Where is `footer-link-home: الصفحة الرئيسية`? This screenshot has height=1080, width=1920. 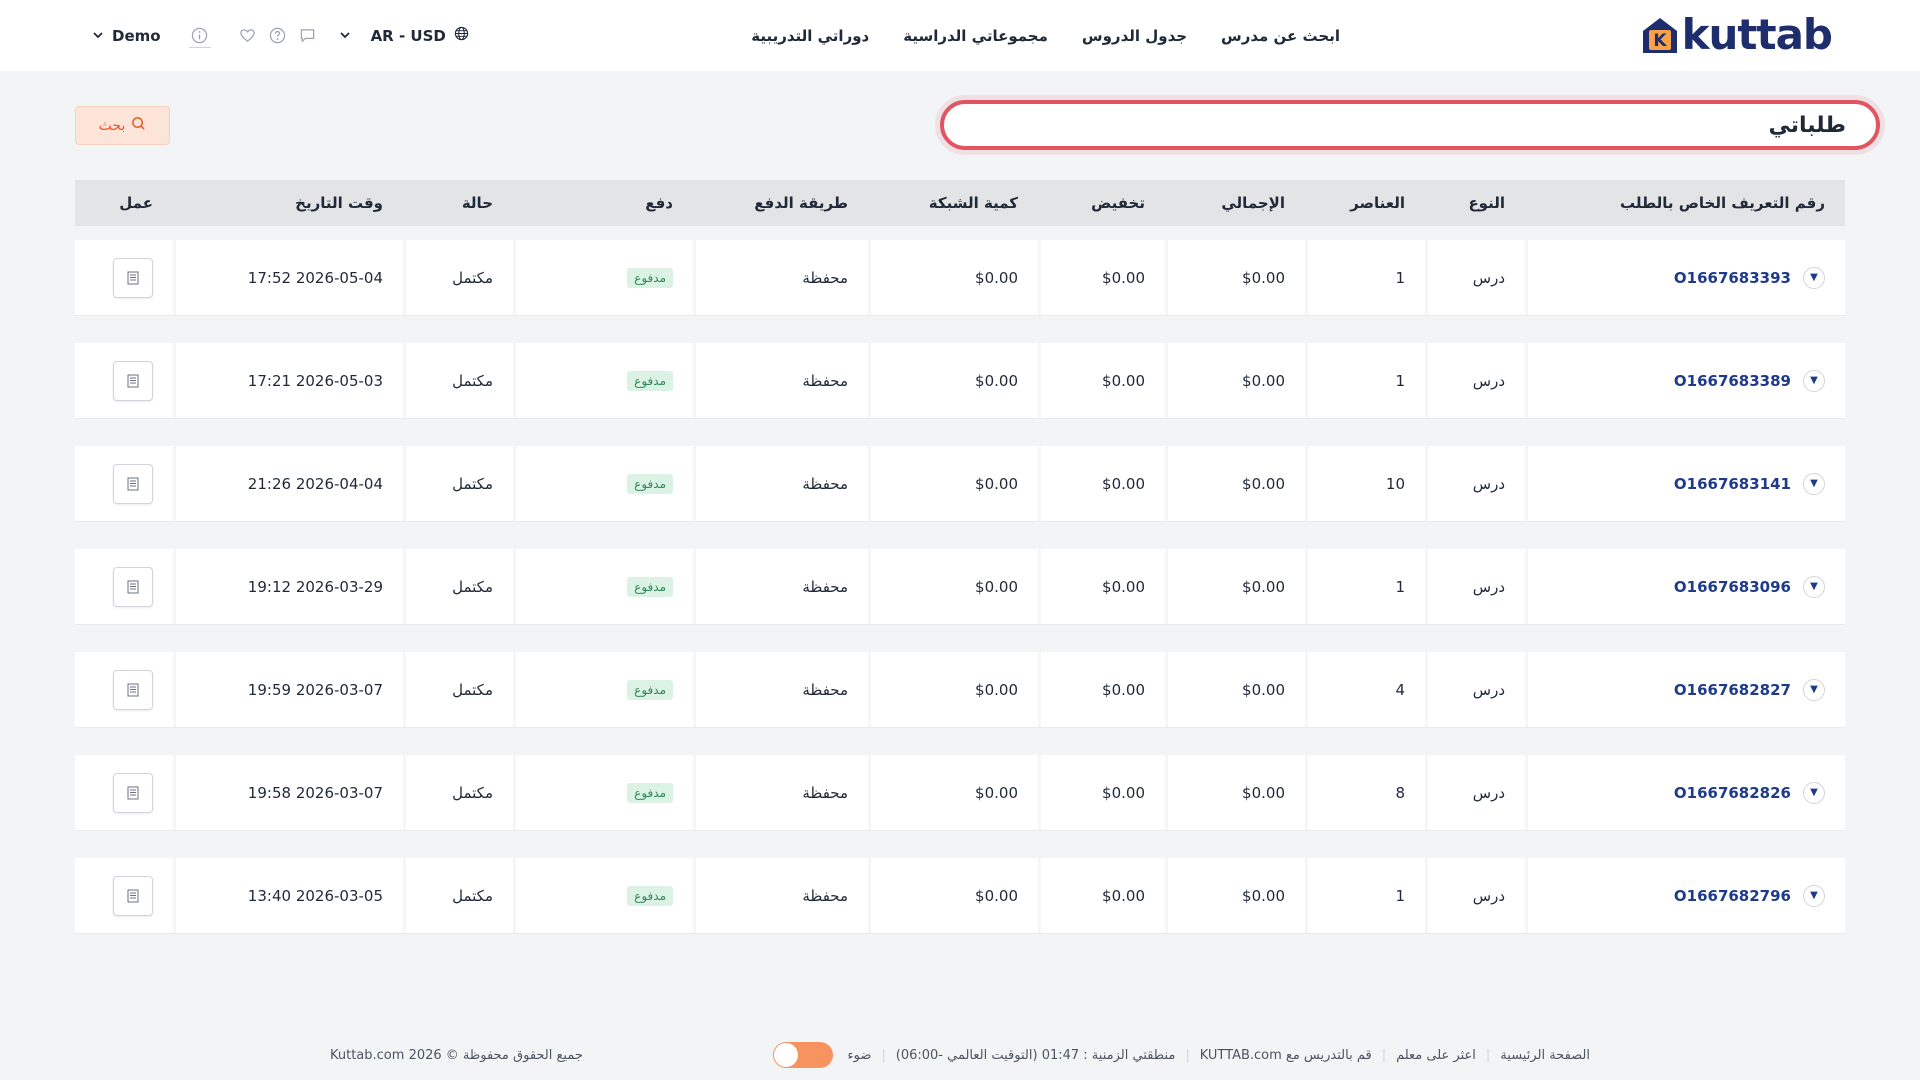
footer-link-home: الصفحة الرئيسية is located at coordinates (1545, 1055).